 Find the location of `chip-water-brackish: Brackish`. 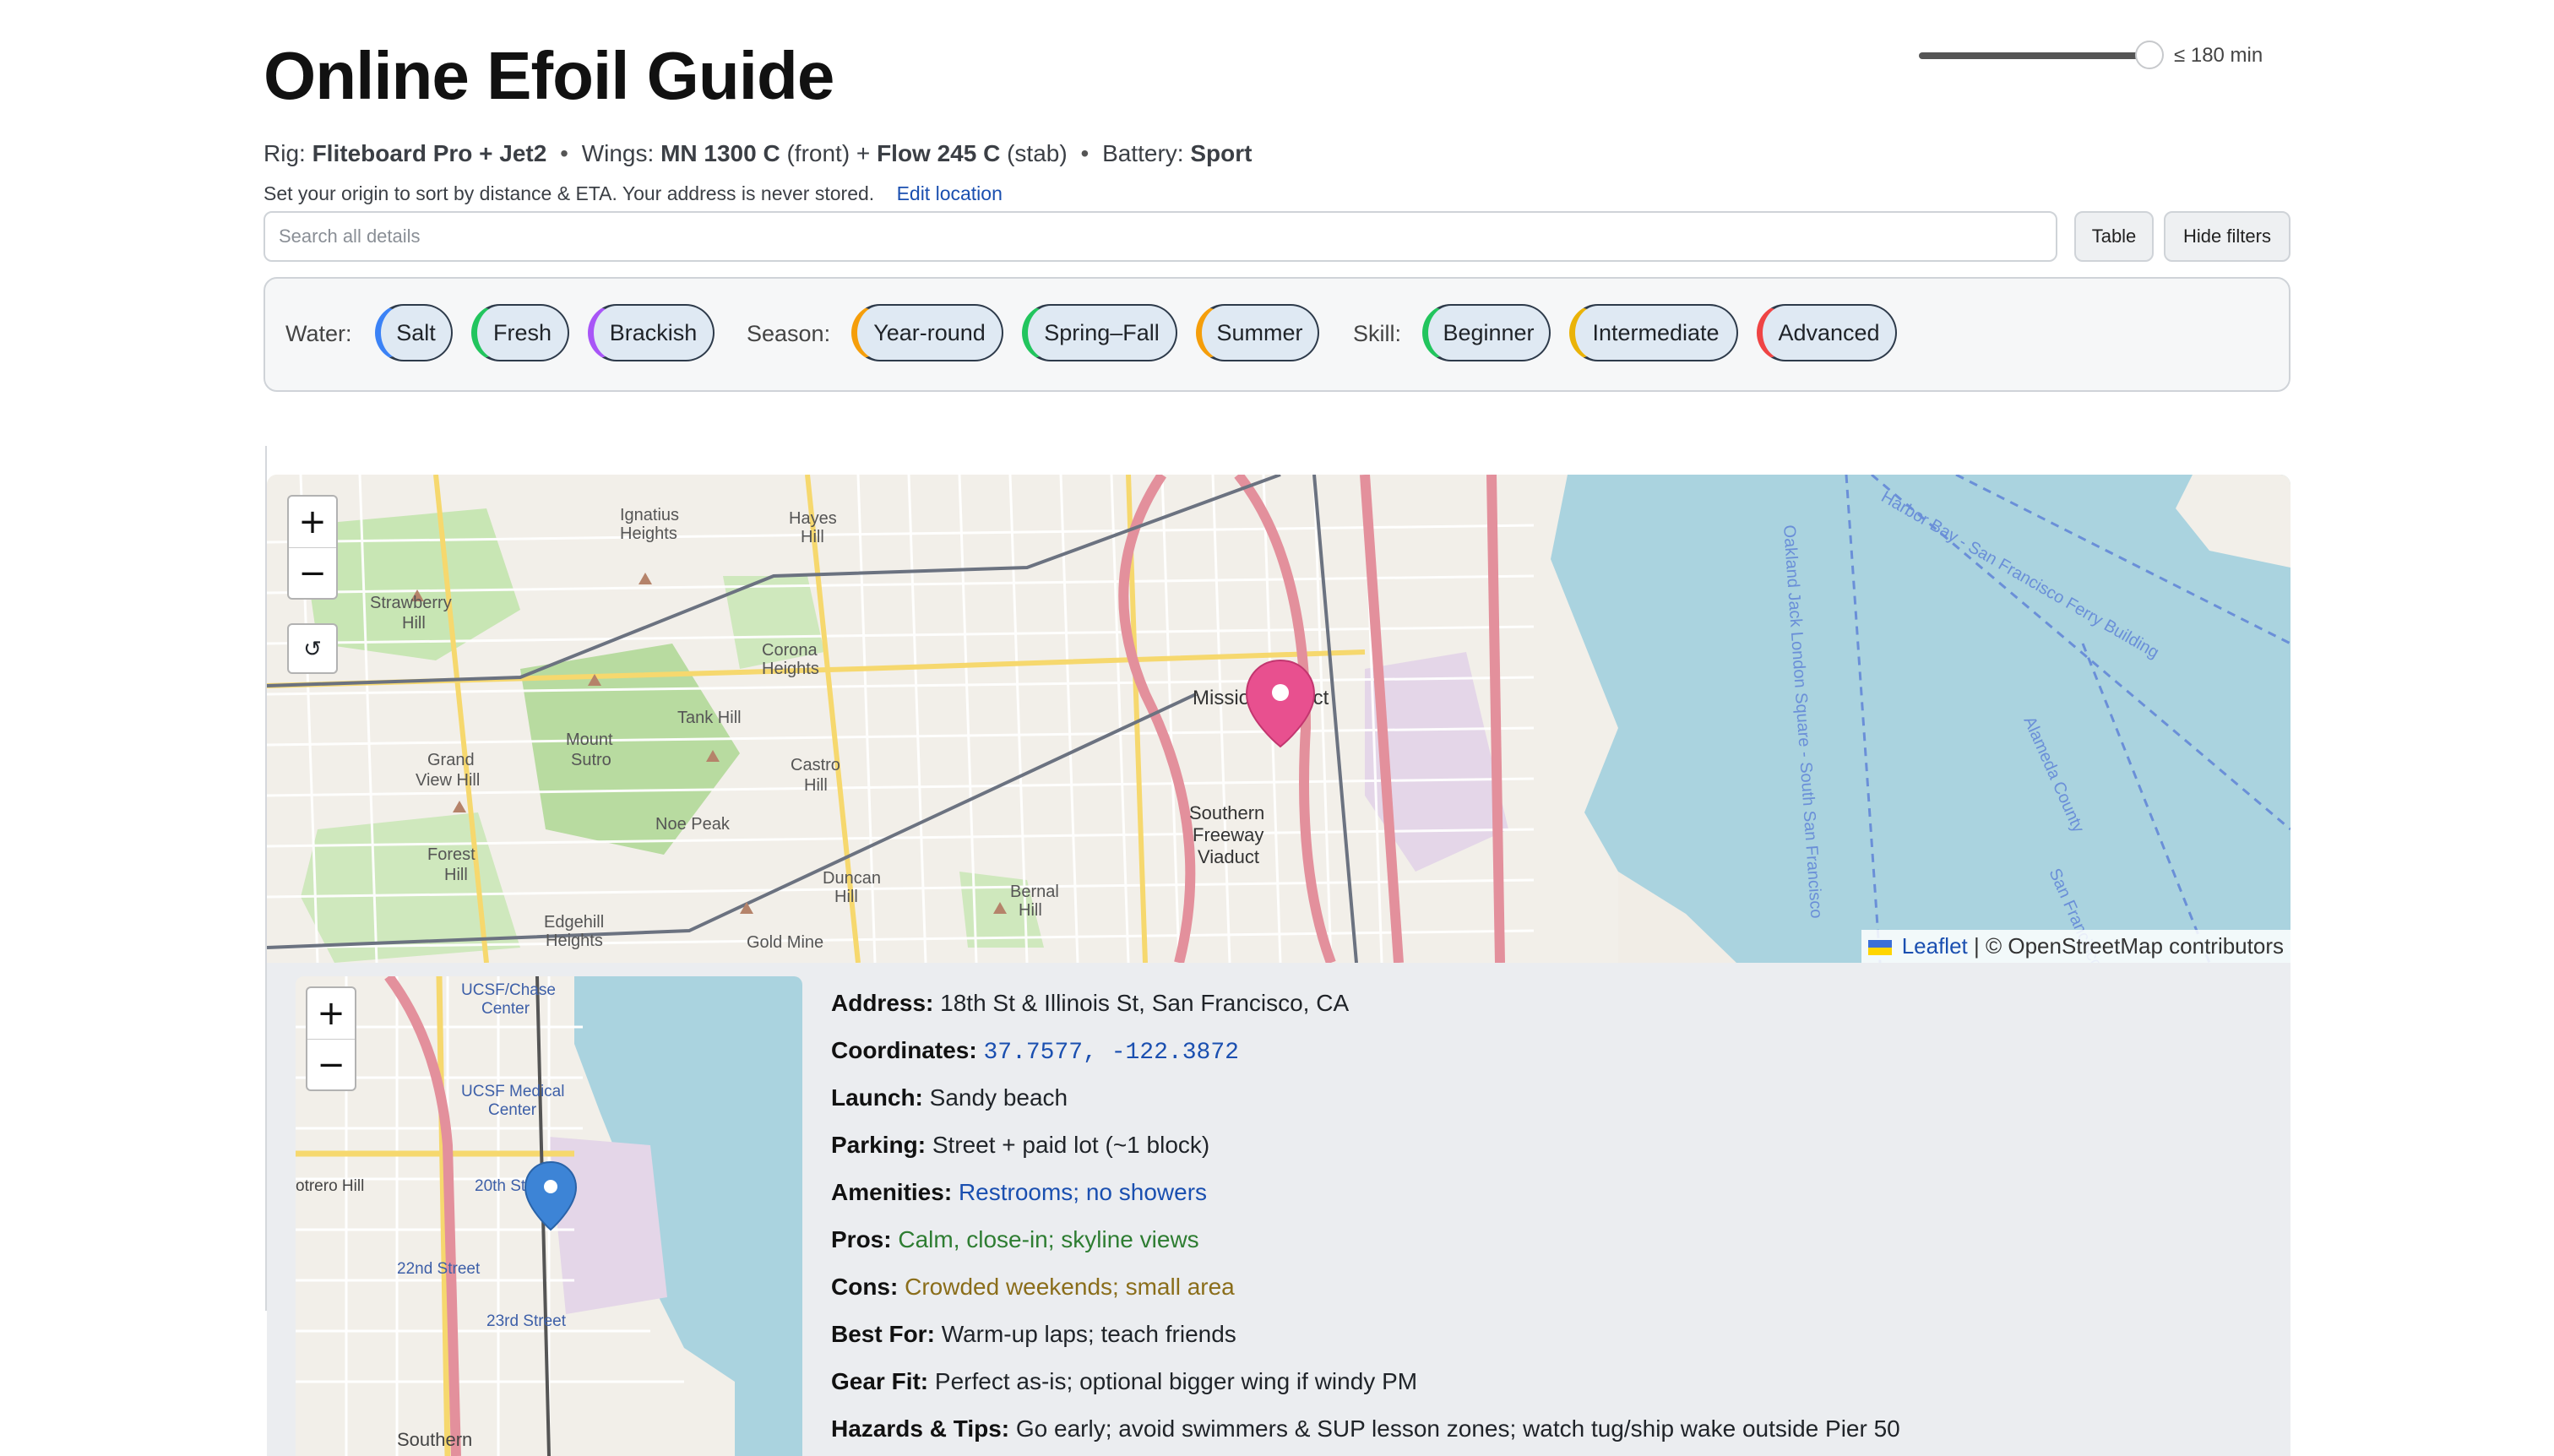

chip-water-brackish: Brackish is located at coordinates (651, 332).